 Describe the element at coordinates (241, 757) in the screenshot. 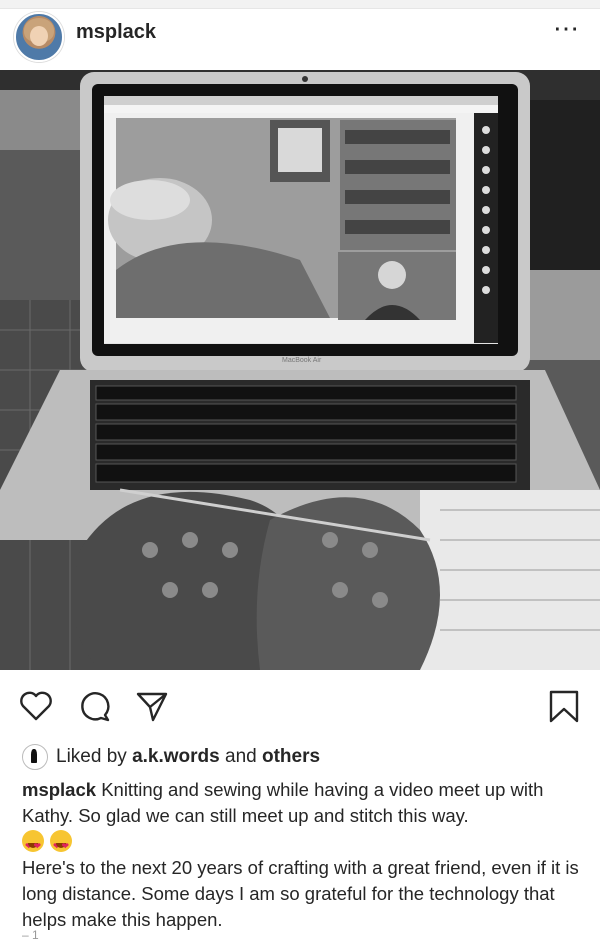

I see `likes-conj: and` at that location.